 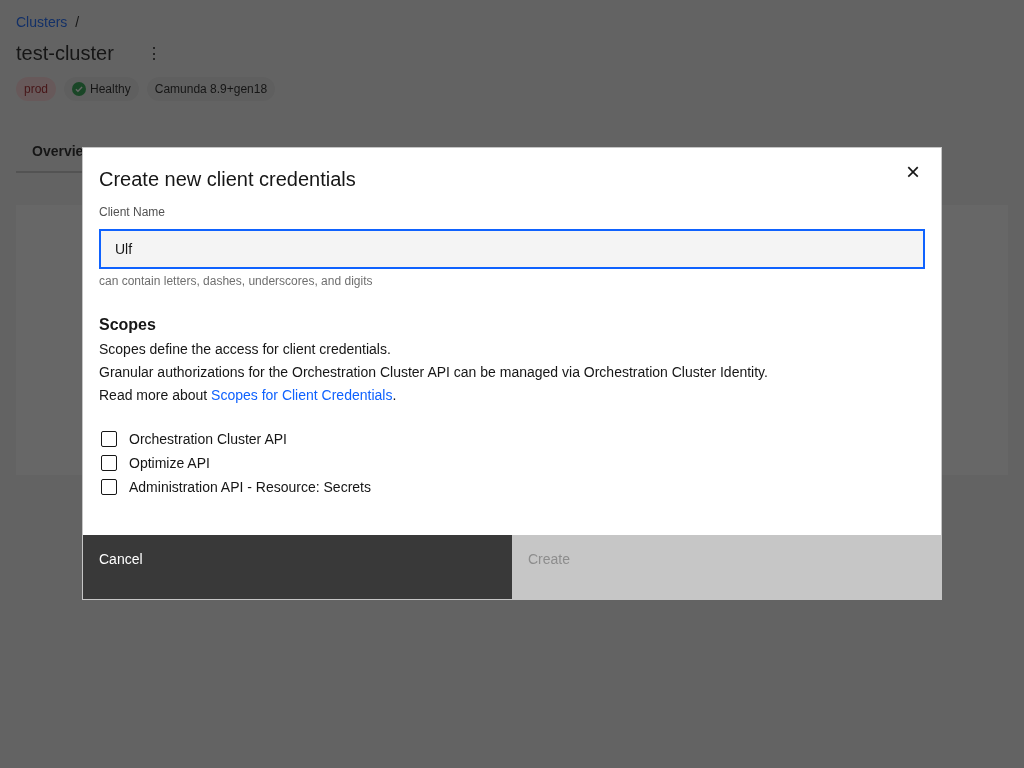 What do you see at coordinates (250, 487) in the screenshot?
I see `checkbox-label: Administration API - Resource: Secrets` at bounding box center [250, 487].